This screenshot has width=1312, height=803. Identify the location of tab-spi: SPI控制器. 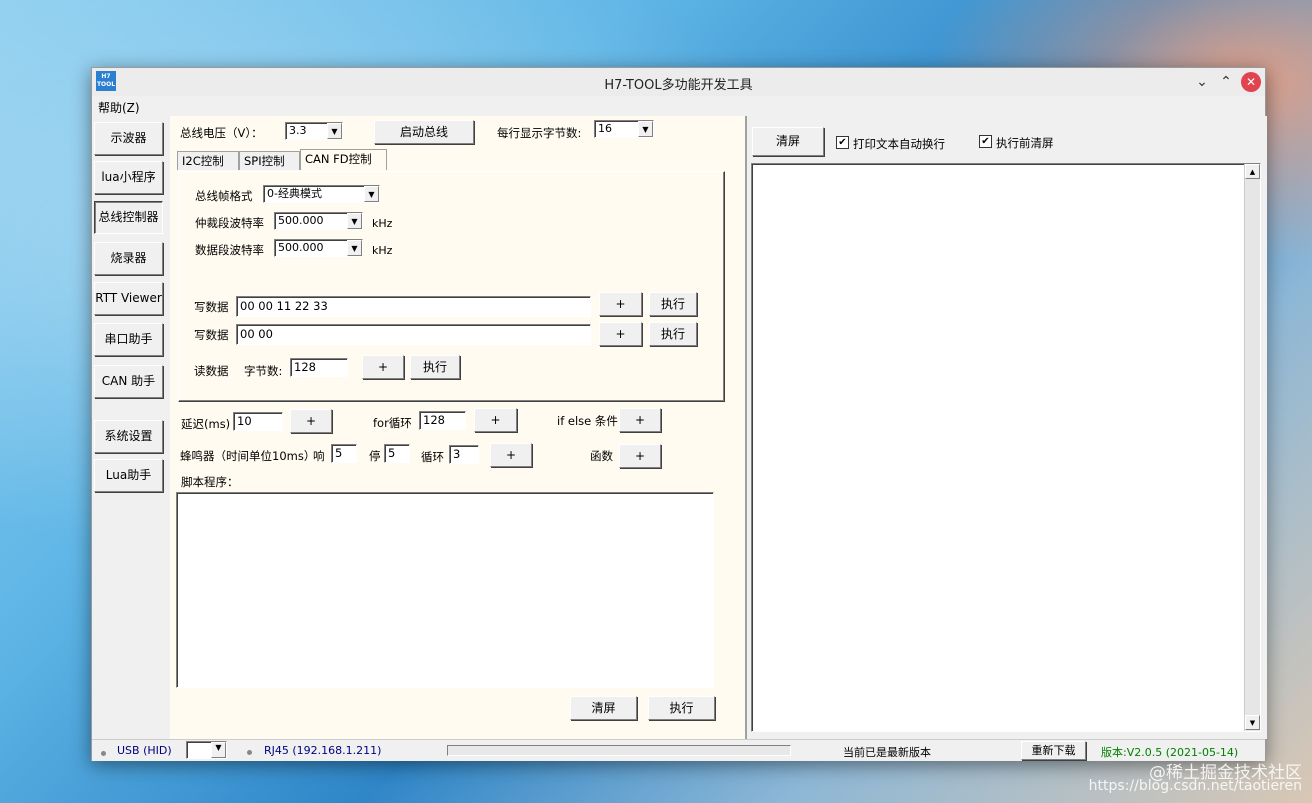
(269, 169).